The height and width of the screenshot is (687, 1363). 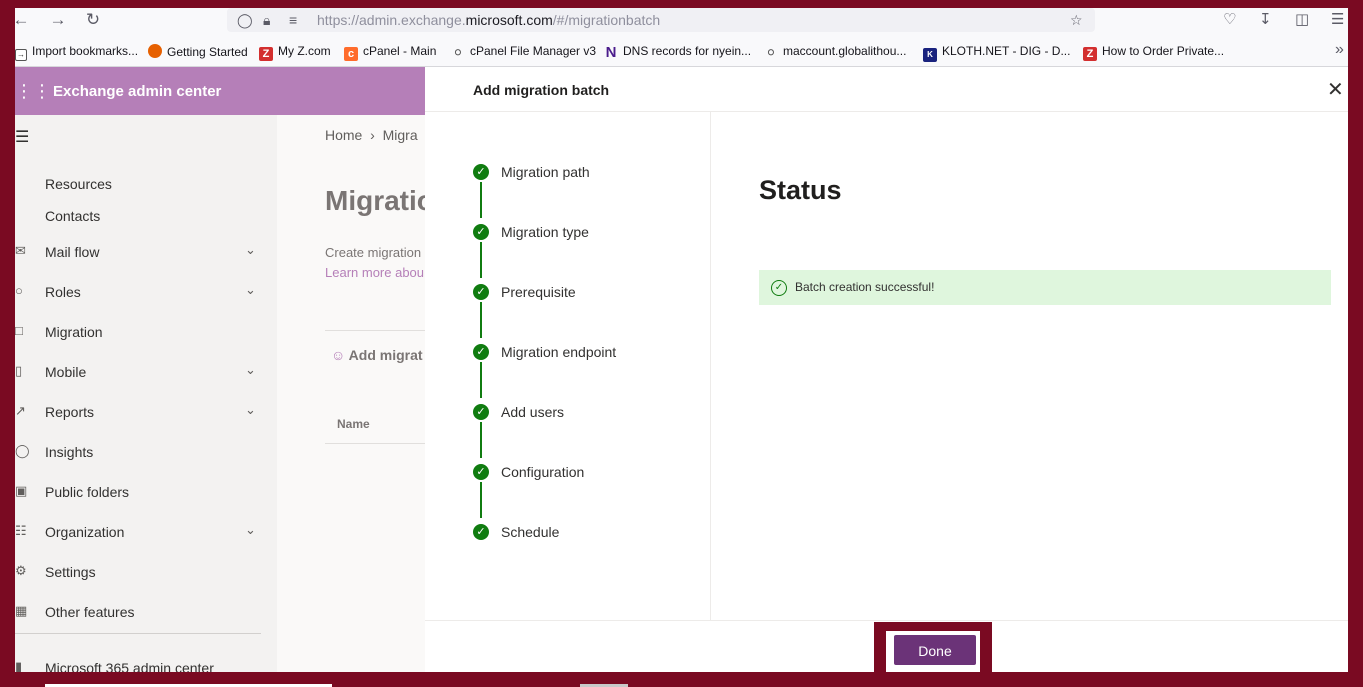 I want to click on mobile-icon: ▯, so click(x=19, y=370).